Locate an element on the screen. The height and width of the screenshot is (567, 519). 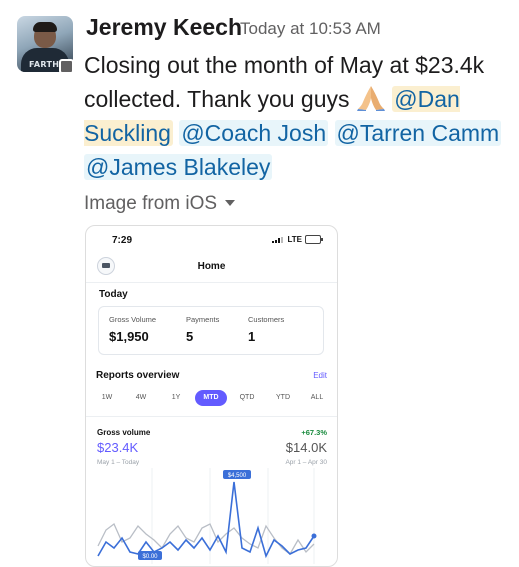
mention-coach-josh: @Coach Josh is located at coordinates (254, 133).